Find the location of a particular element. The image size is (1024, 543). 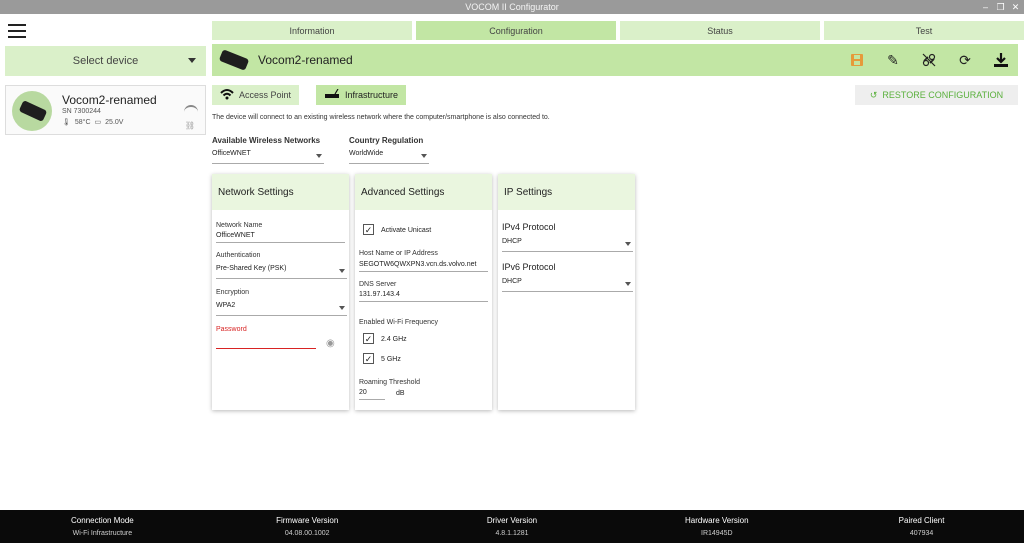

footer-value: 04.08.00.1002 is located at coordinates (307, 533).